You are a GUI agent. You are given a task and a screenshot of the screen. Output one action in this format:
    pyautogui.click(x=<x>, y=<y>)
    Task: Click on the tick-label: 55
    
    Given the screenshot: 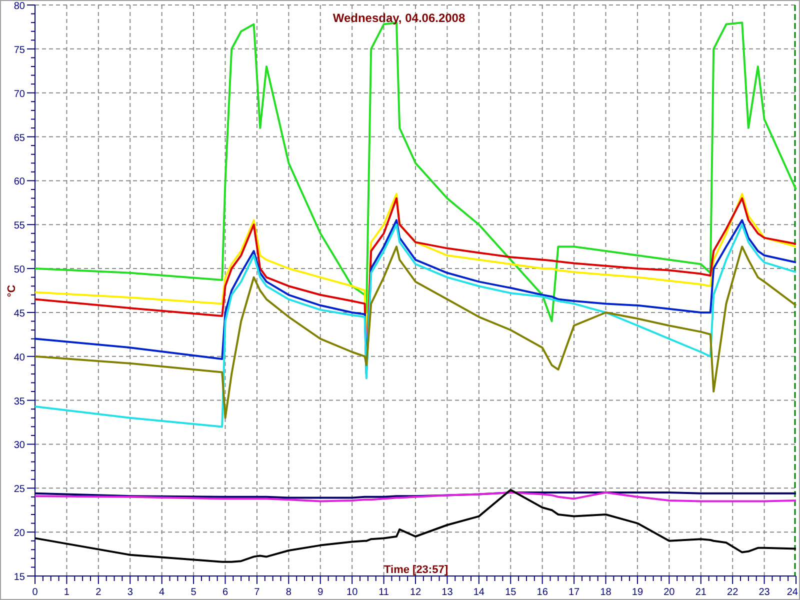 What is the action you would take?
    pyautogui.click(x=19, y=226)
    